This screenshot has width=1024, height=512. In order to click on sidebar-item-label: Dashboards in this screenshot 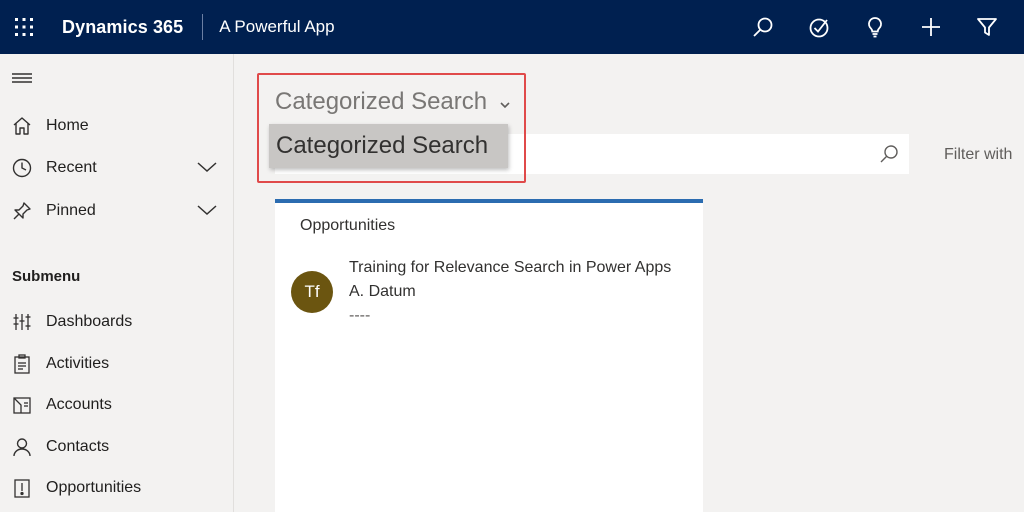, I will do `click(89, 321)`.